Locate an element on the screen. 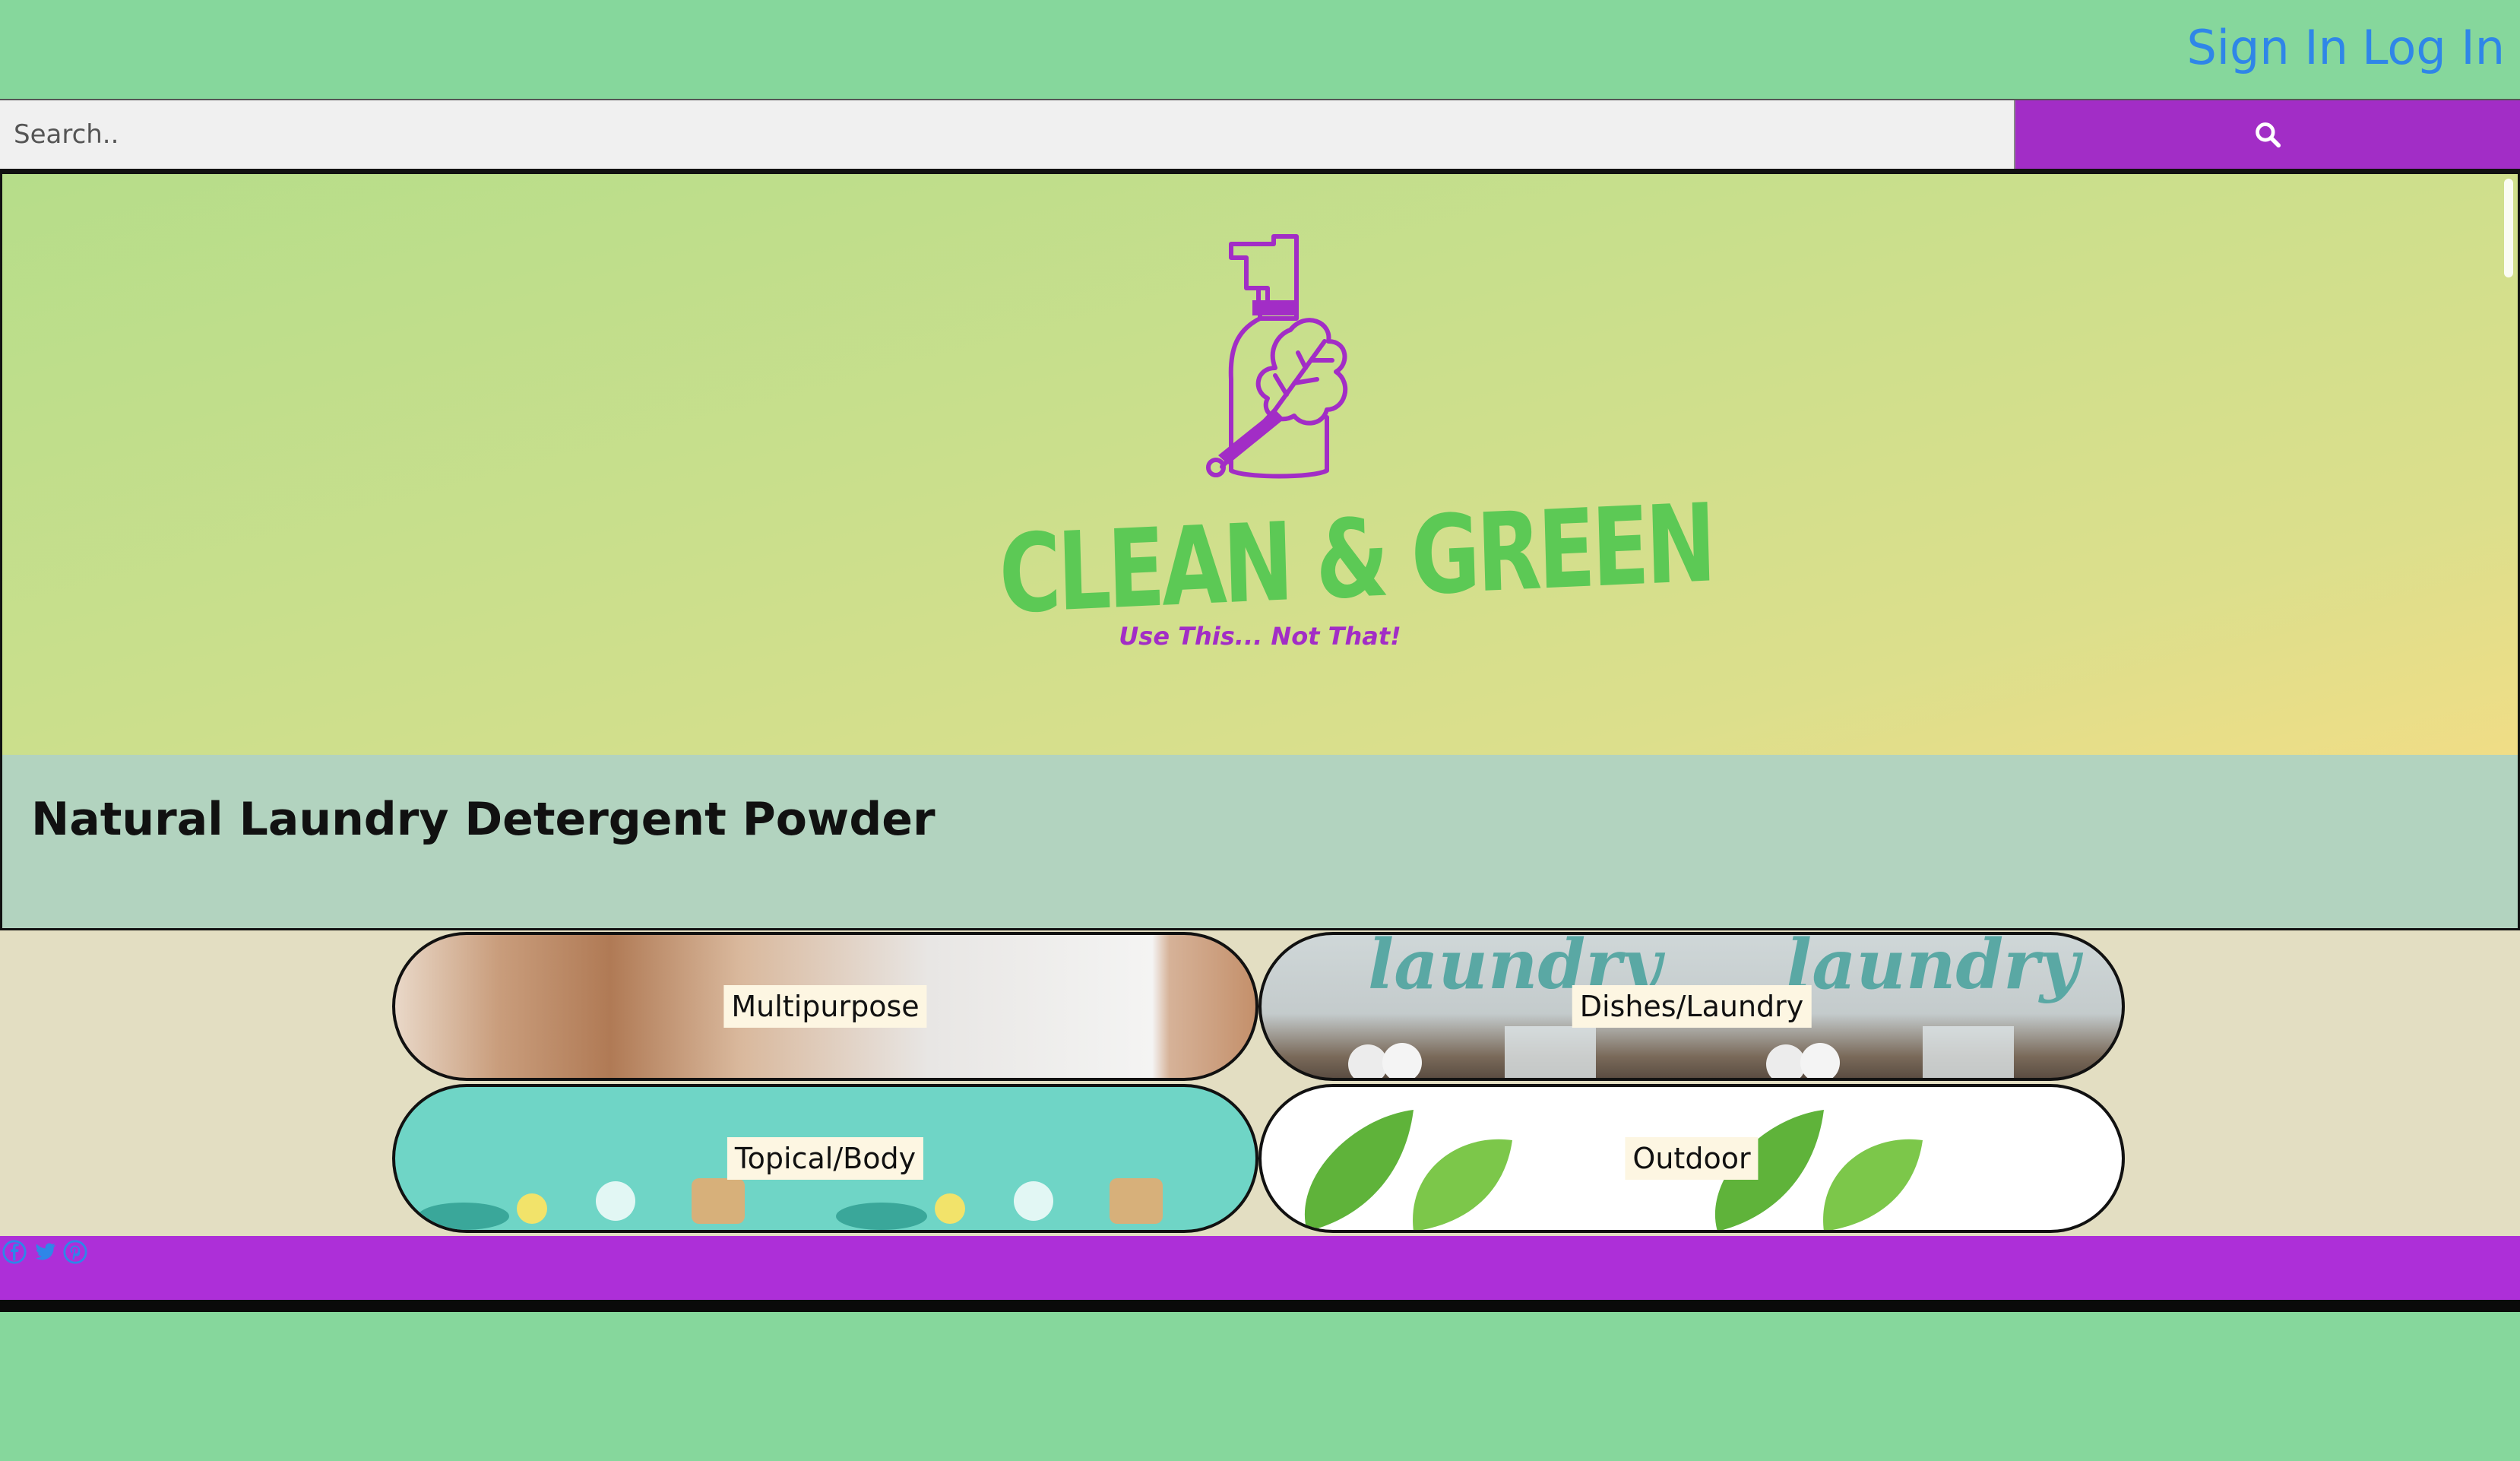 This screenshot has width=2520, height=1461. category-label: Multipurpose is located at coordinates (825, 1006).